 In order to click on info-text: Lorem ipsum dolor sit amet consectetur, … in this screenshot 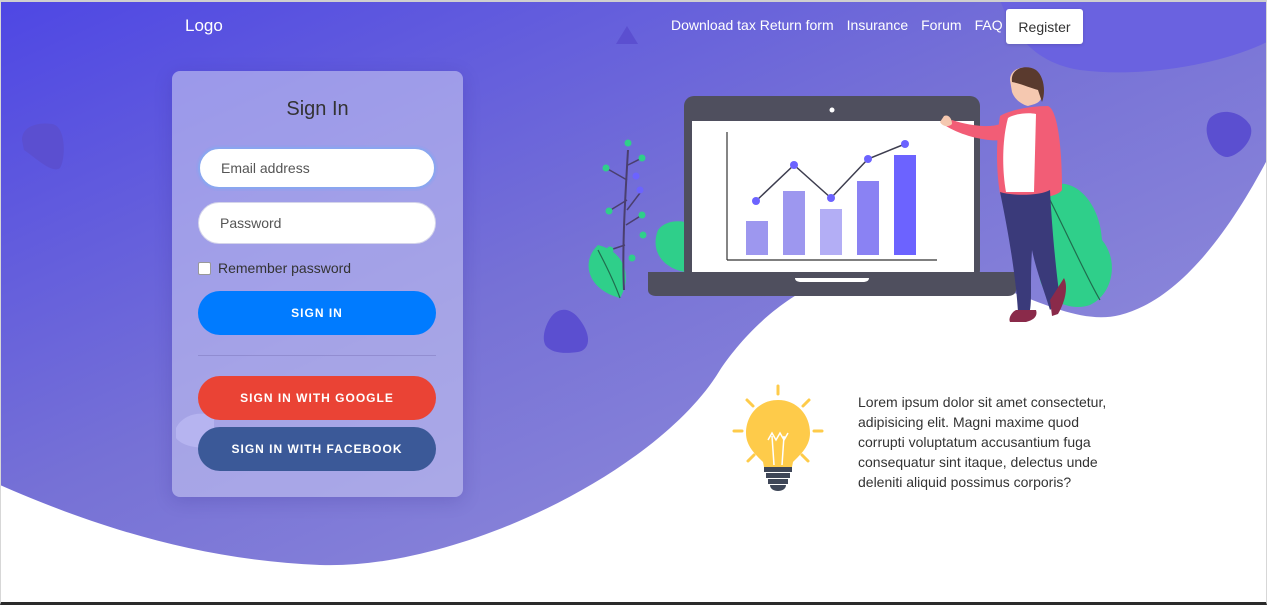, I will do `click(982, 442)`.